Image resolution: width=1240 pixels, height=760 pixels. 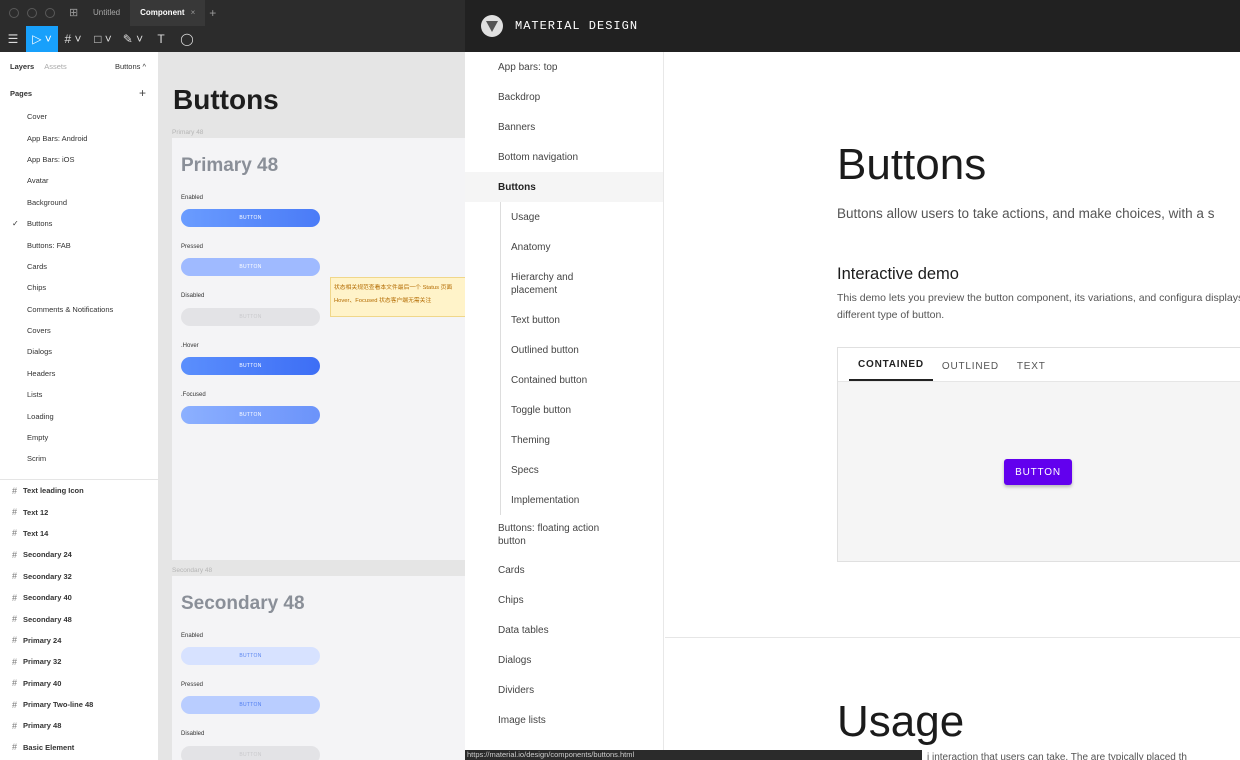 I want to click on frame-label: Secondary 40, so click(x=47, y=598).